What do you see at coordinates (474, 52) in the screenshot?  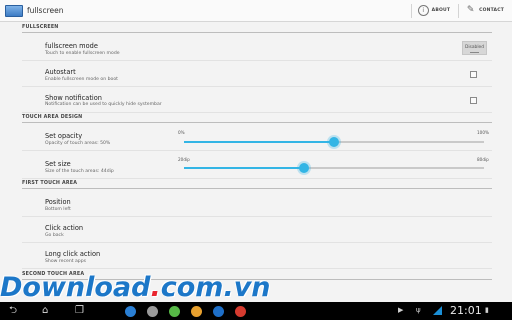 I see `toggle-indicator` at bounding box center [474, 52].